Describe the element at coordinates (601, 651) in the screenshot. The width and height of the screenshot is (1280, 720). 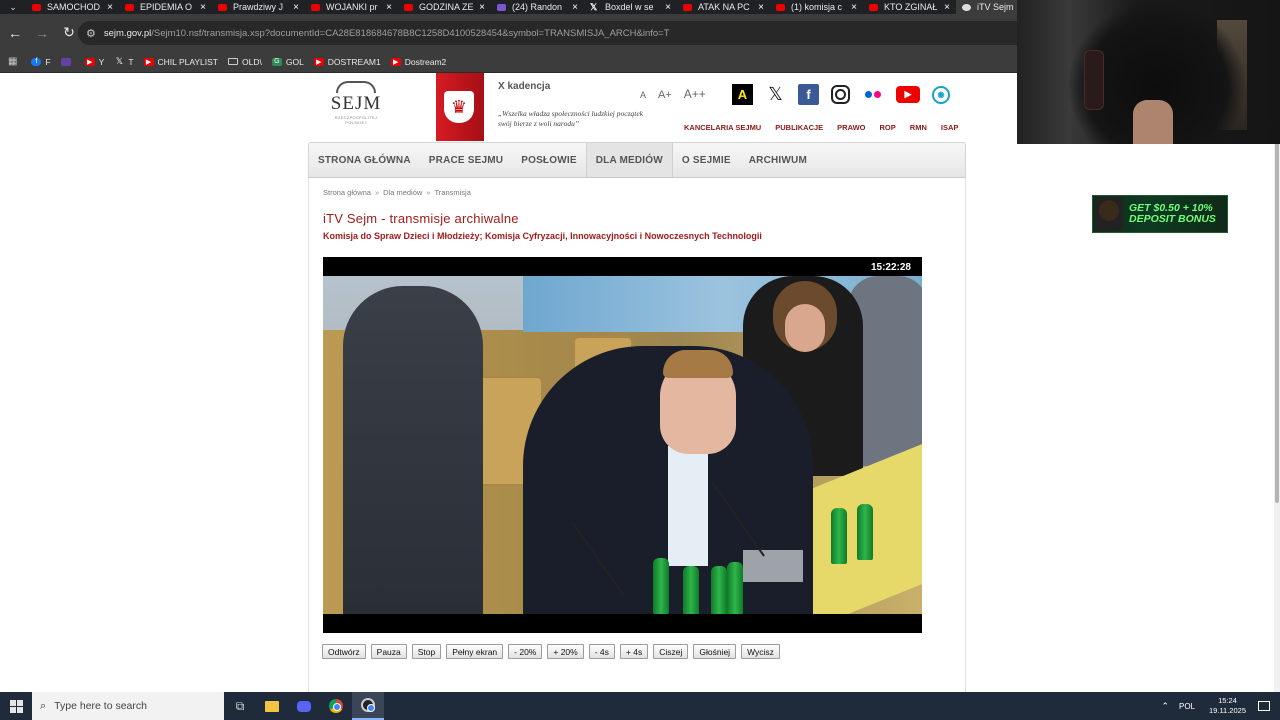
I see `rewind-button: - 4s` at that location.